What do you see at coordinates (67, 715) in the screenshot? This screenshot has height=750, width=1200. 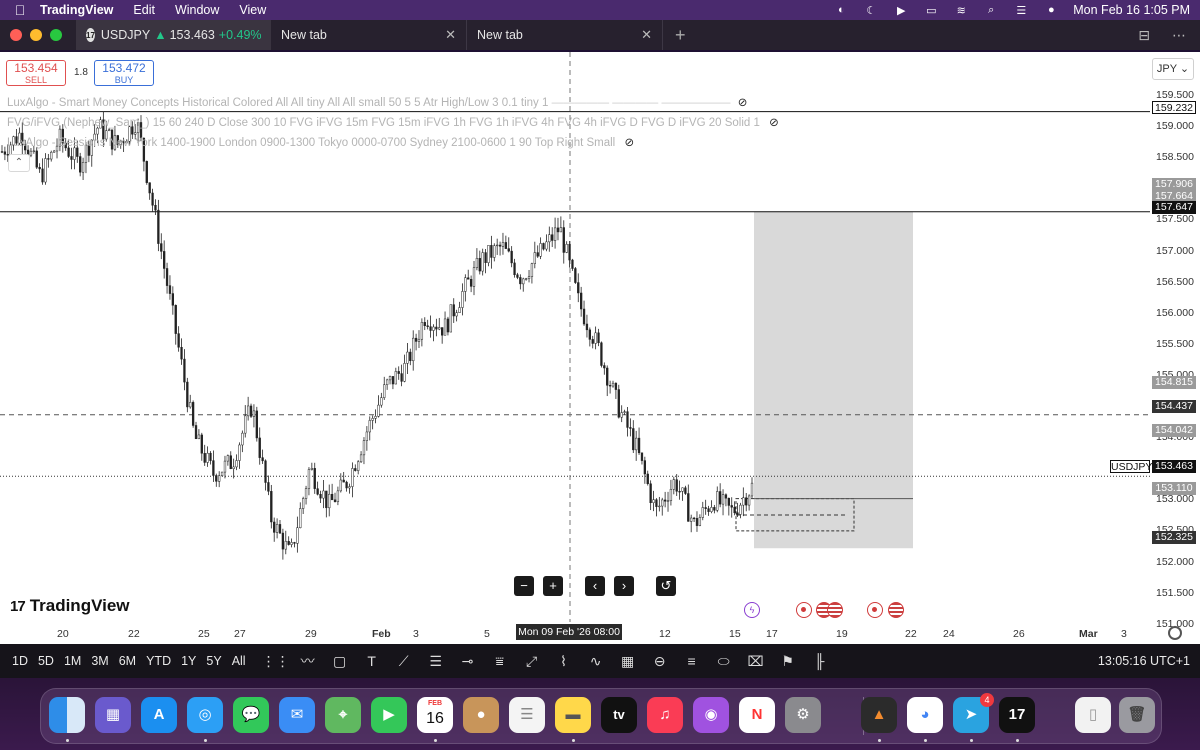 I see `finder-icon` at bounding box center [67, 715].